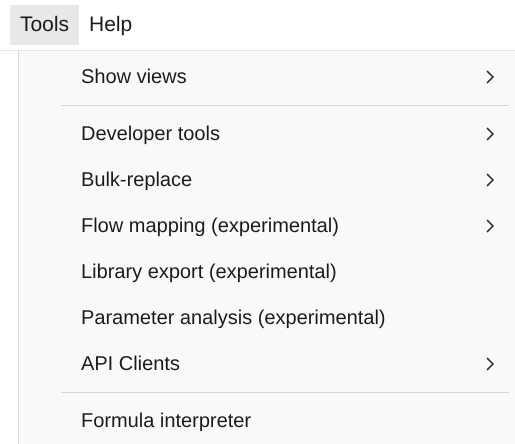  I want to click on menu-item: Show views, so click(267, 77).